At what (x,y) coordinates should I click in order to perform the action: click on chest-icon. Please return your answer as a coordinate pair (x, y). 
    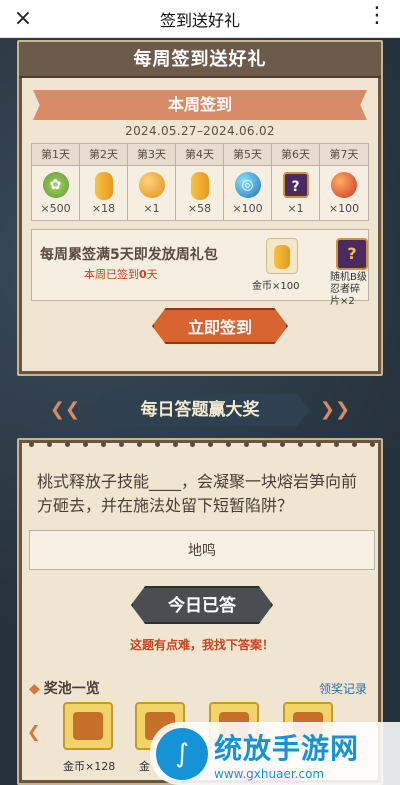
    Looking at the image, I should click on (88, 726).